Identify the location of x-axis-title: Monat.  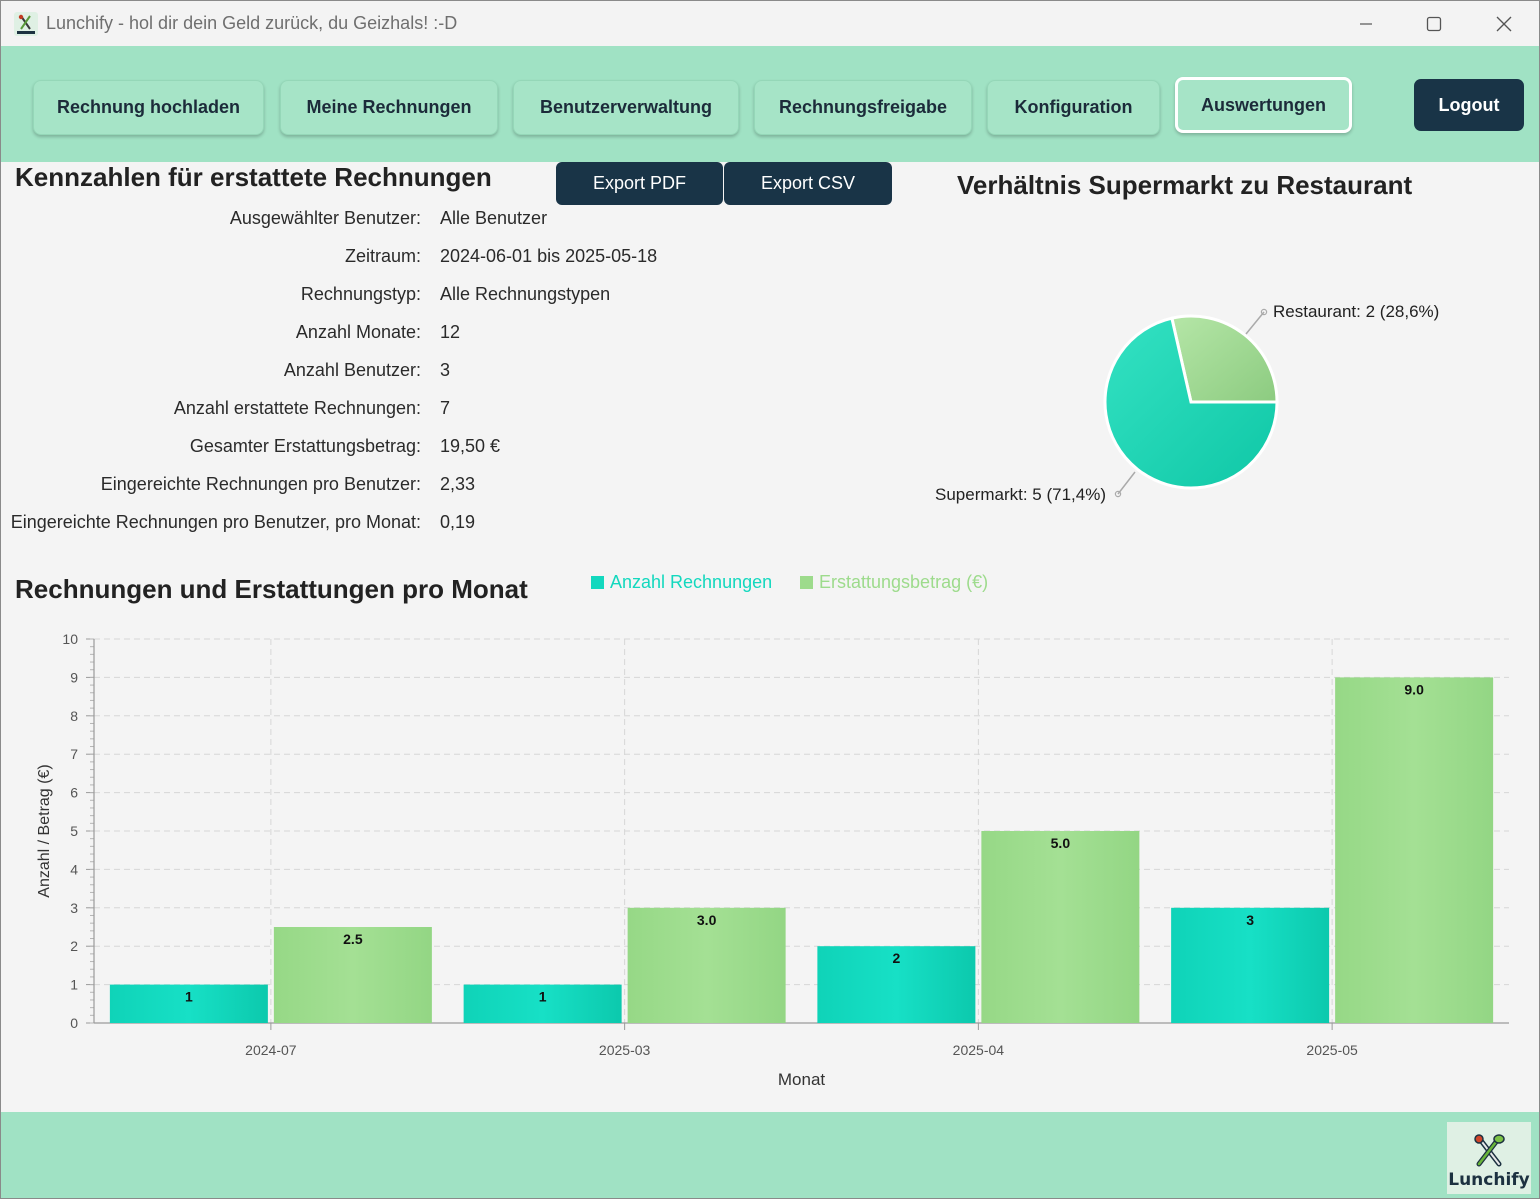
(802, 1079).